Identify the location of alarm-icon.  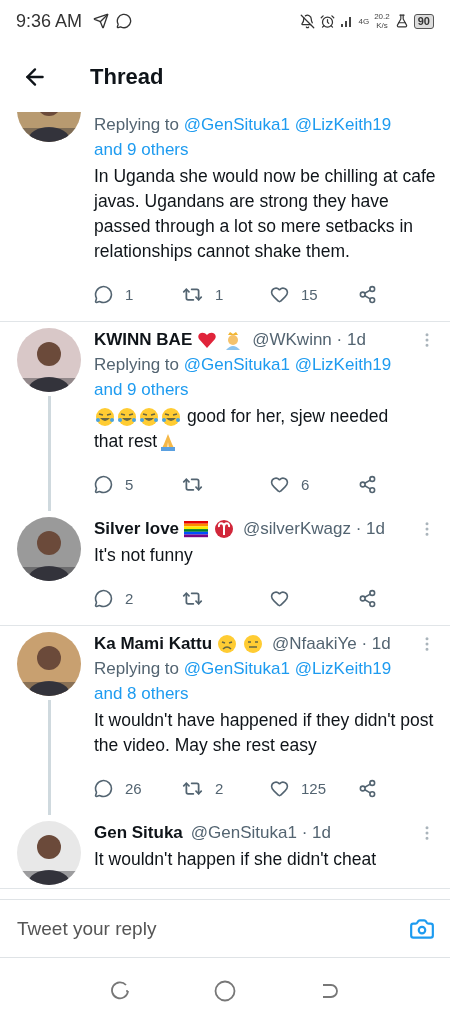
(327, 21).